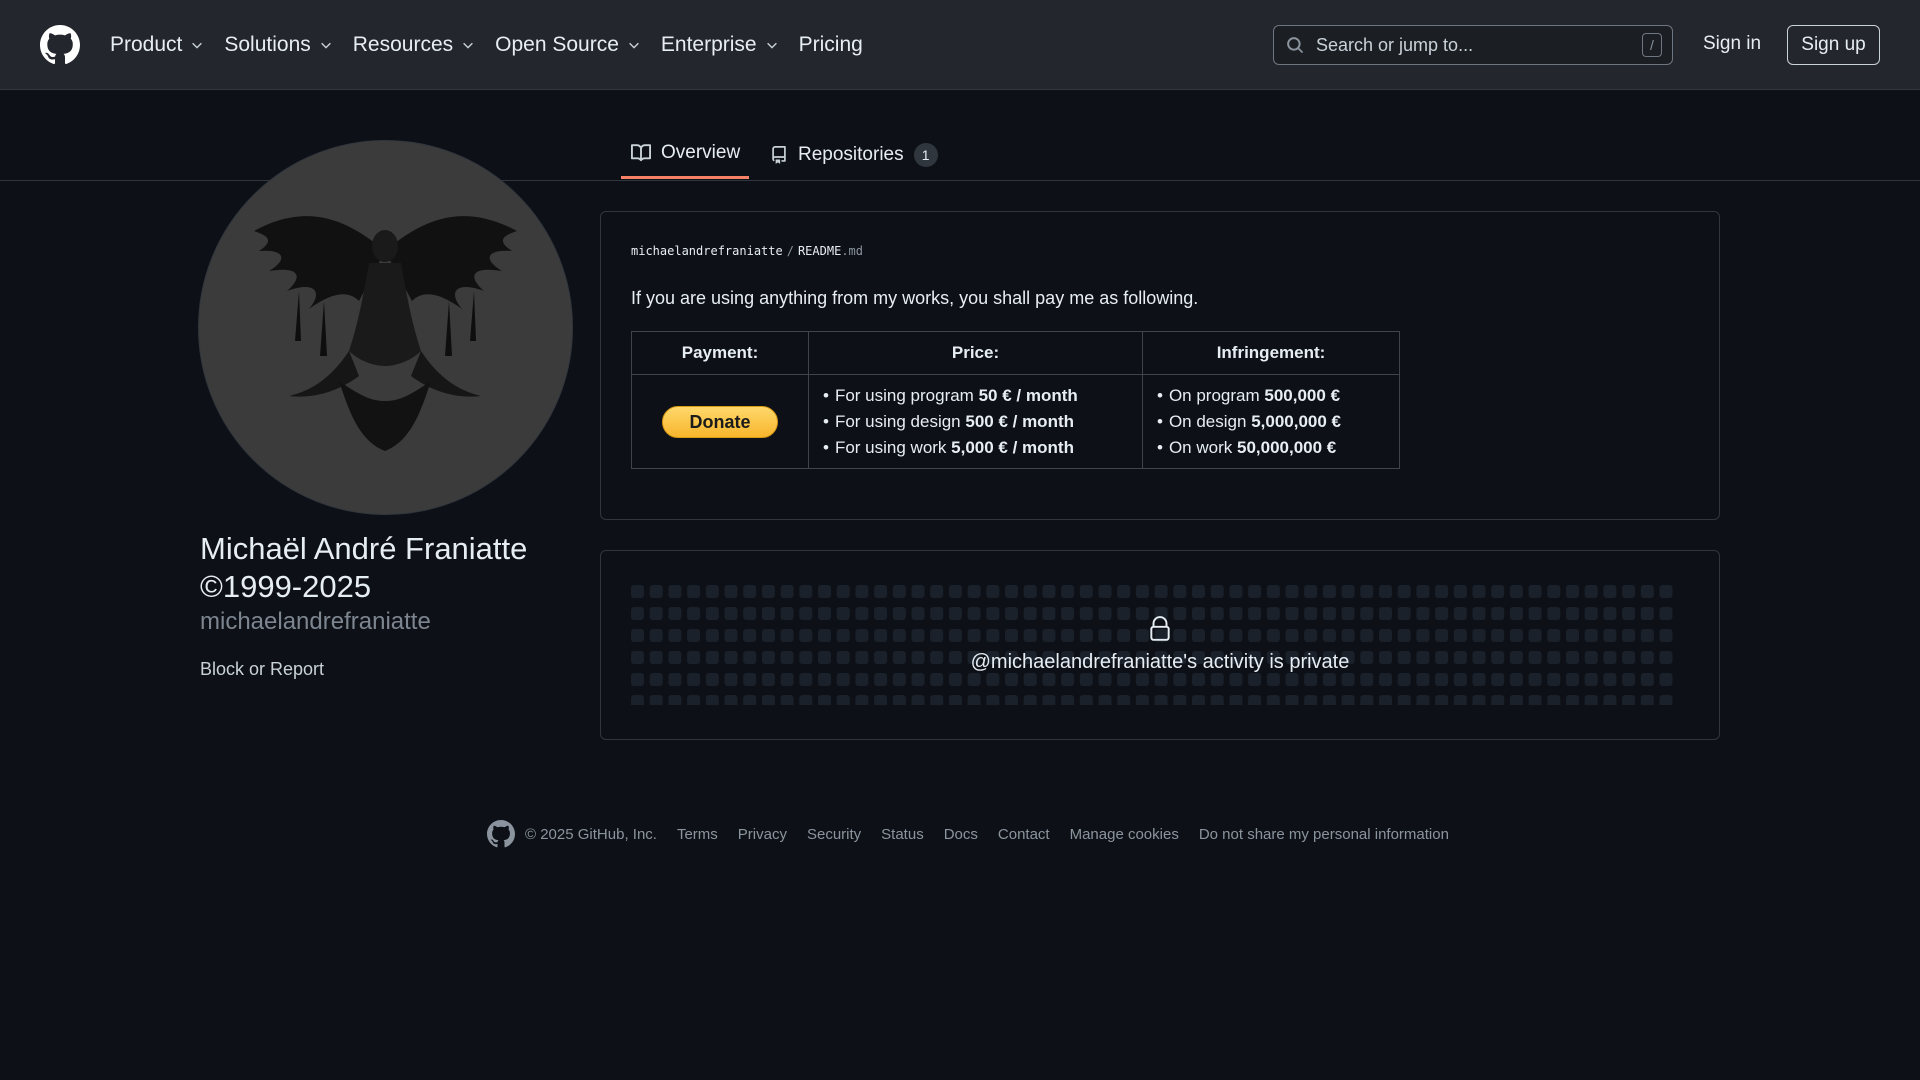  Describe the element at coordinates (707, 251) in the screenshot. I see `readme-owner-link: michaelandrefraniatte` at that location.